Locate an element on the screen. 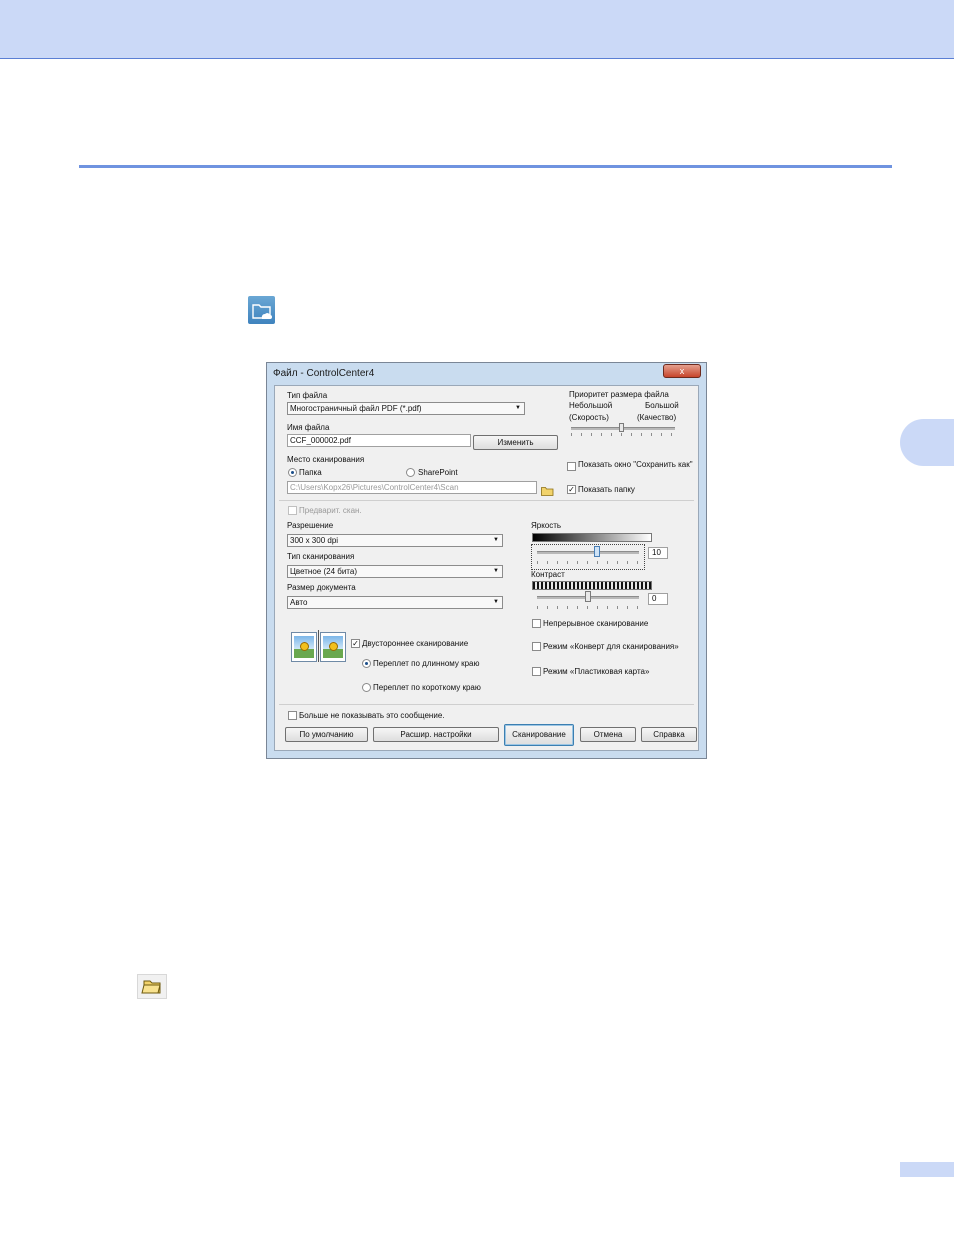  scan-type-select: Цветное (24 бита) ▼ is located at coordinates (395, 571).